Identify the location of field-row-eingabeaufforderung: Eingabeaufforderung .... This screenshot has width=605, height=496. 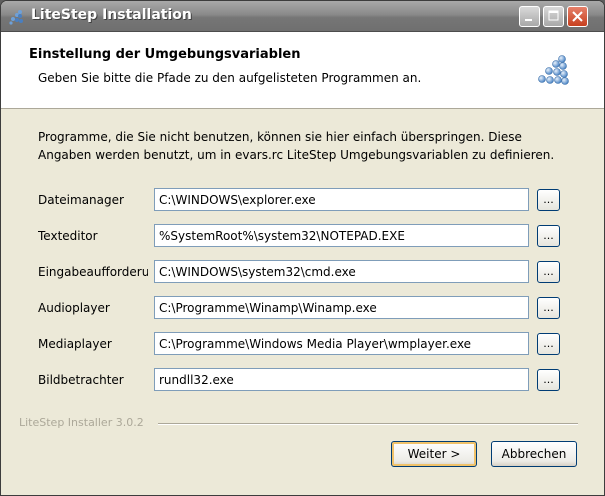
(302, 272).